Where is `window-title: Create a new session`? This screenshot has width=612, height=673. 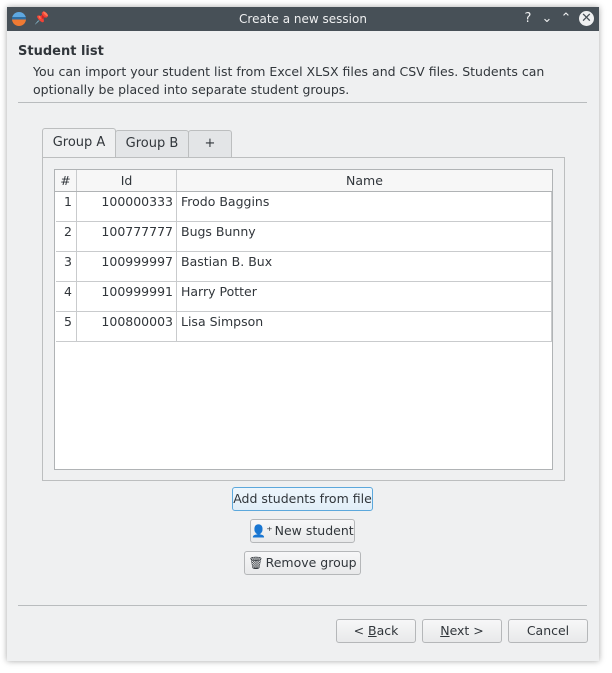 window-title: Create a new session is located at coordinates (303, 19).